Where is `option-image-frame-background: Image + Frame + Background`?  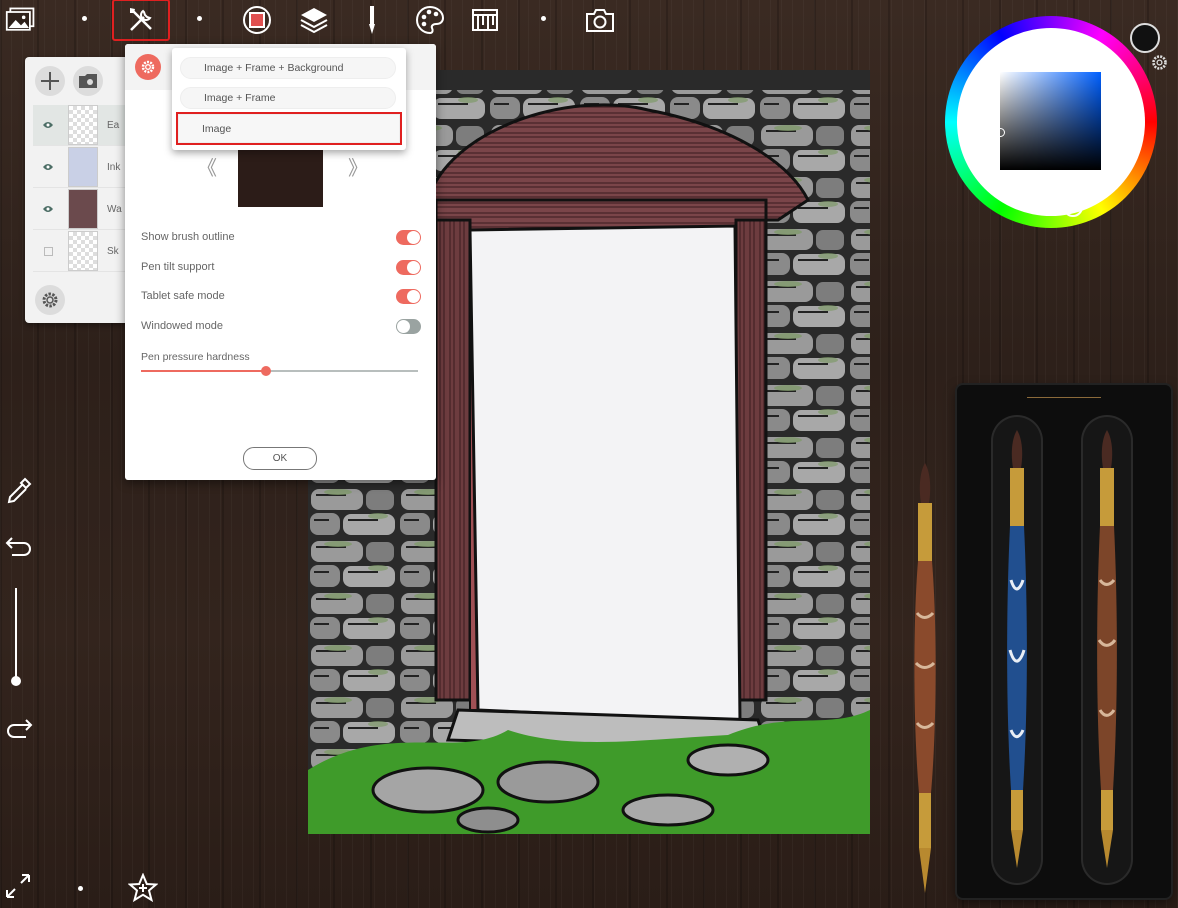
option-image-frame-background: Image + Frame + Background is located at coordinates (288, 68).